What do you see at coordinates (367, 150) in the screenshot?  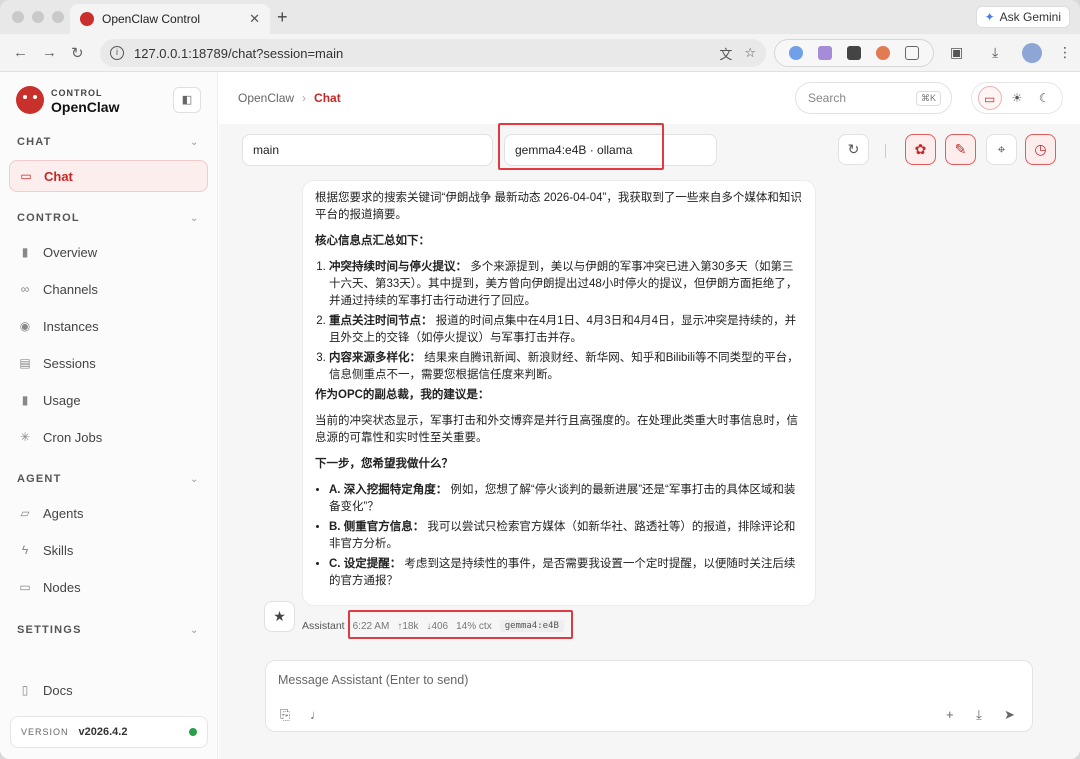 I see `session-select: main` at bounding box center [367, 150].